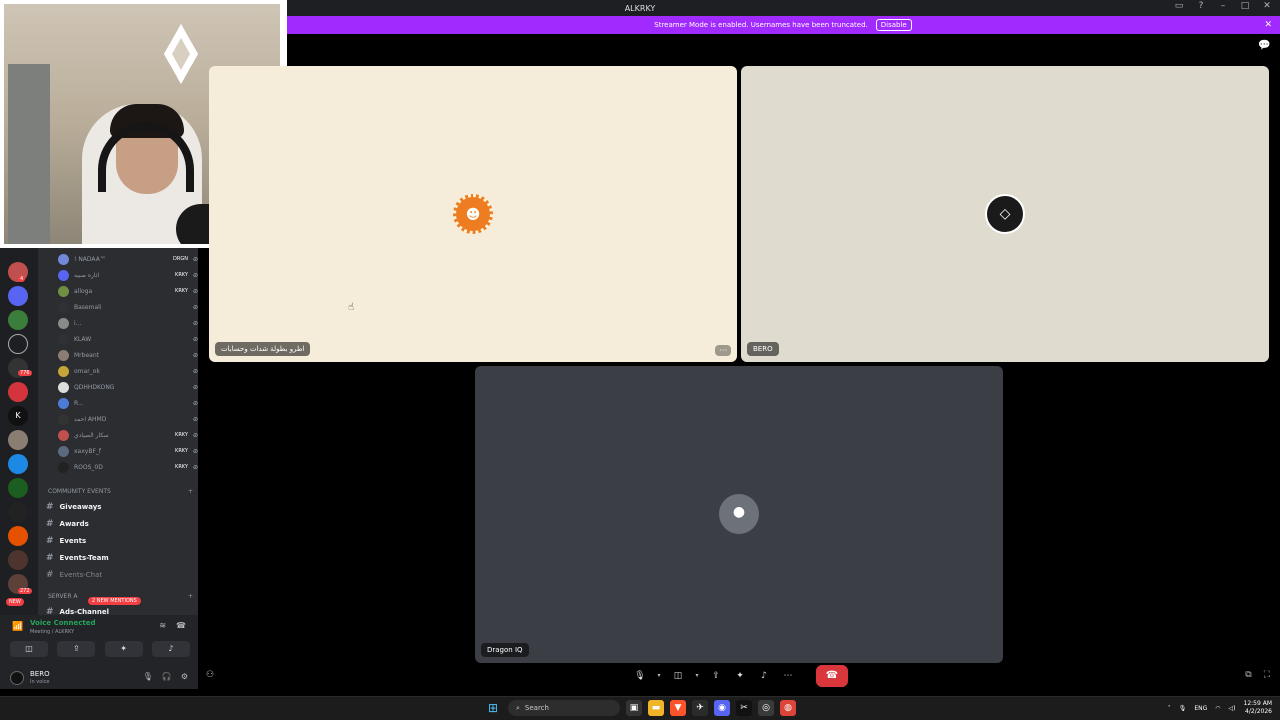 The height and width of the screenshot is (720, 1280). Describe the element at coordinates (678, 676) in the screenshot. I see `camera-icon: ◫` at that location.